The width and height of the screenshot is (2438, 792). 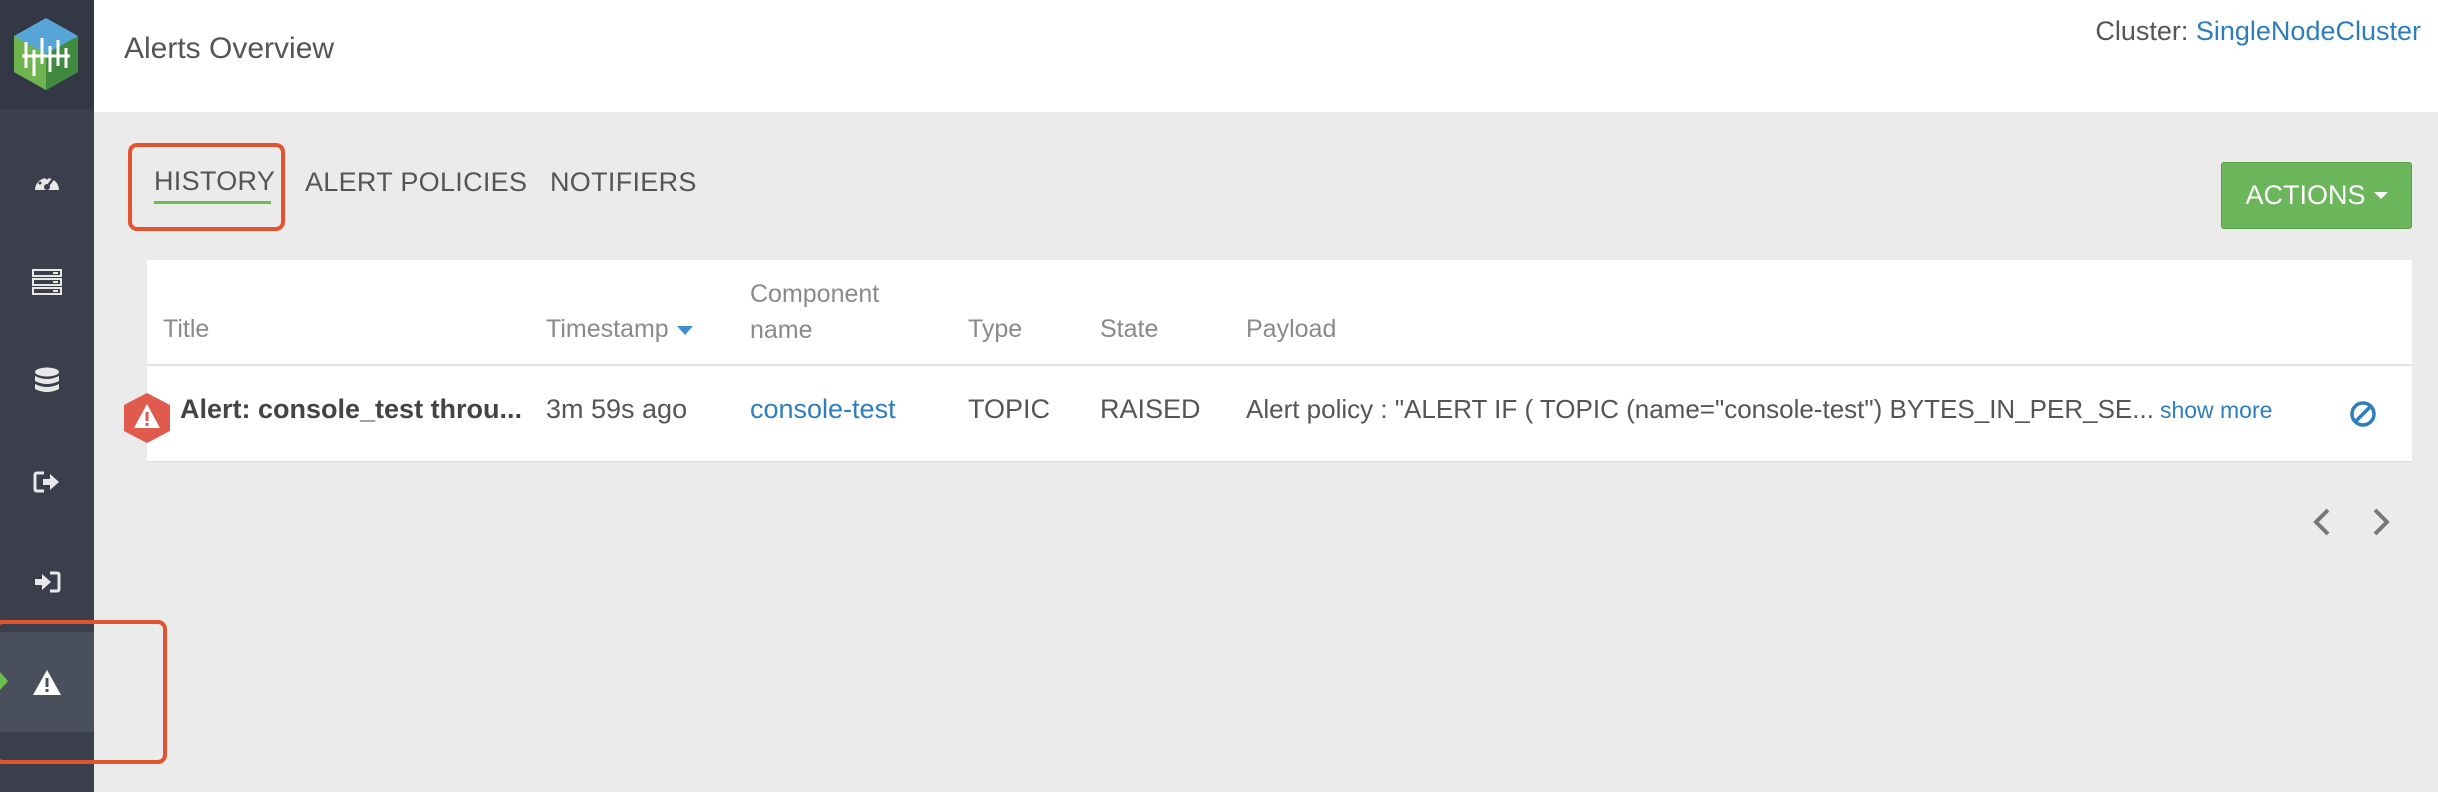 I want to click on nav-producers, so click(x=47, y=482).